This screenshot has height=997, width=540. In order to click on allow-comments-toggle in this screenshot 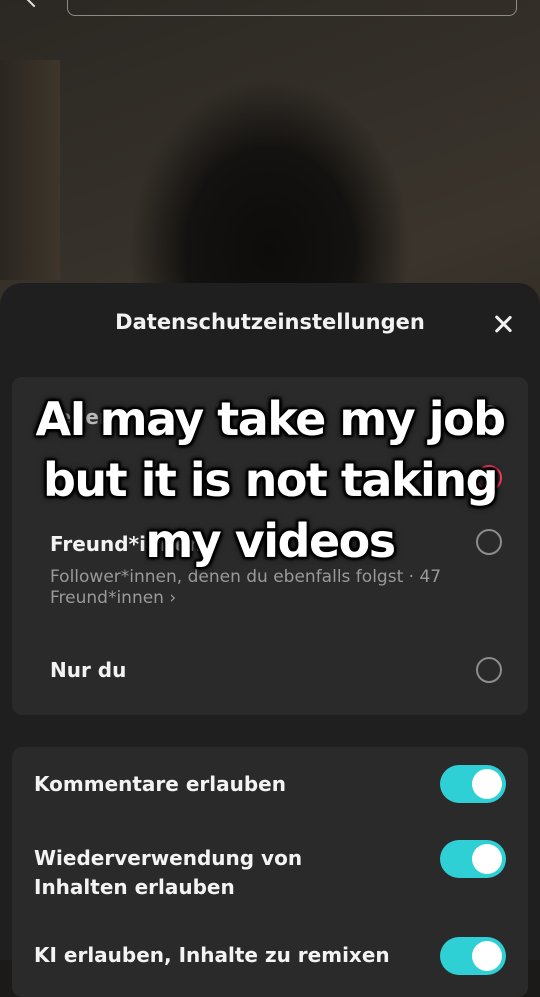, I will do `click(473, 784)`.